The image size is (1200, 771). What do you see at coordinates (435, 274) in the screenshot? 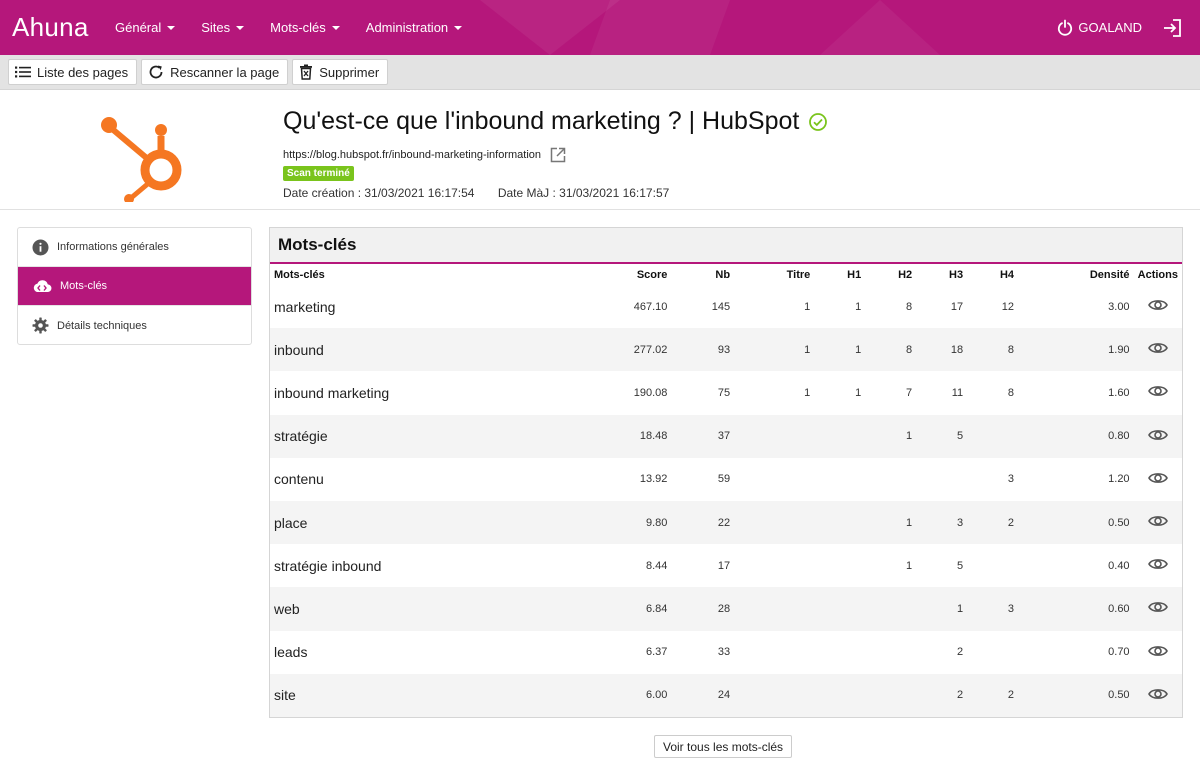
I see `column-header-keyword: Mots-clés` at bounding box center [435, 274].